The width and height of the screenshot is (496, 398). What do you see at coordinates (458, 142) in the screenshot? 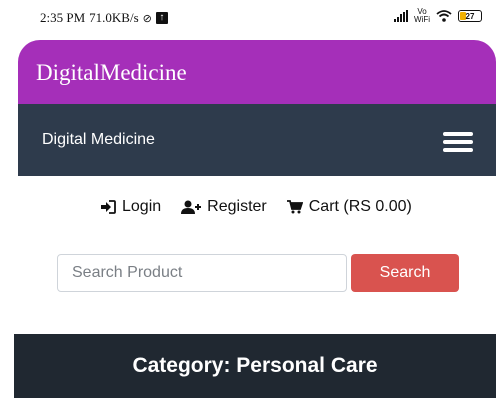
I see `hamburger-menu-icon` at bounding box center [458, 142].